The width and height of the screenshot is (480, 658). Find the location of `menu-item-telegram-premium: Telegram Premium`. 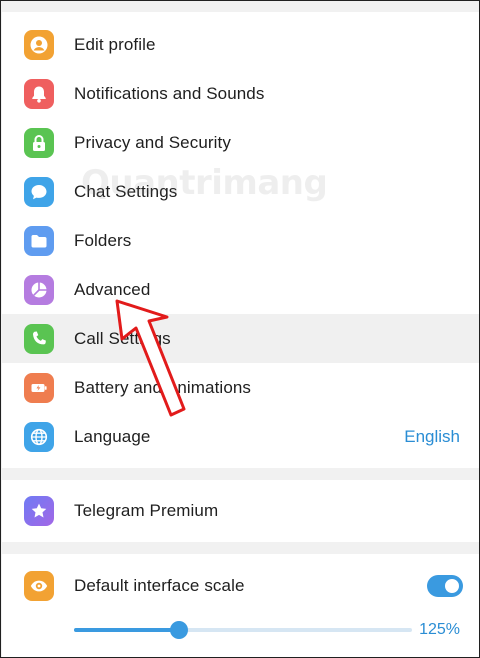

menu-item-telegram-premium: Telegram Premium is located at coordinates (240, 510).